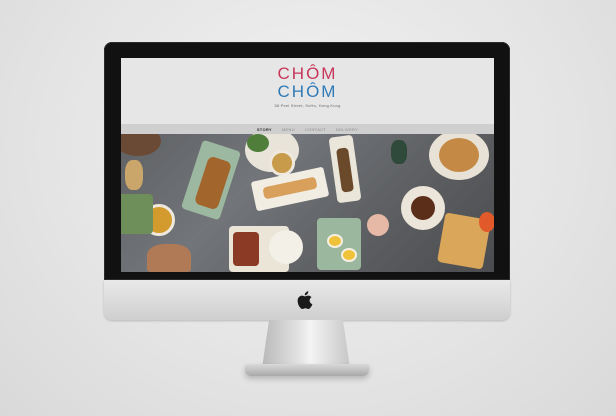  Describe the element at coordinates (307, 105) in the screenshot. I see `address-text: 58 Peel Street, SoHo, Hong Kong` at that location.